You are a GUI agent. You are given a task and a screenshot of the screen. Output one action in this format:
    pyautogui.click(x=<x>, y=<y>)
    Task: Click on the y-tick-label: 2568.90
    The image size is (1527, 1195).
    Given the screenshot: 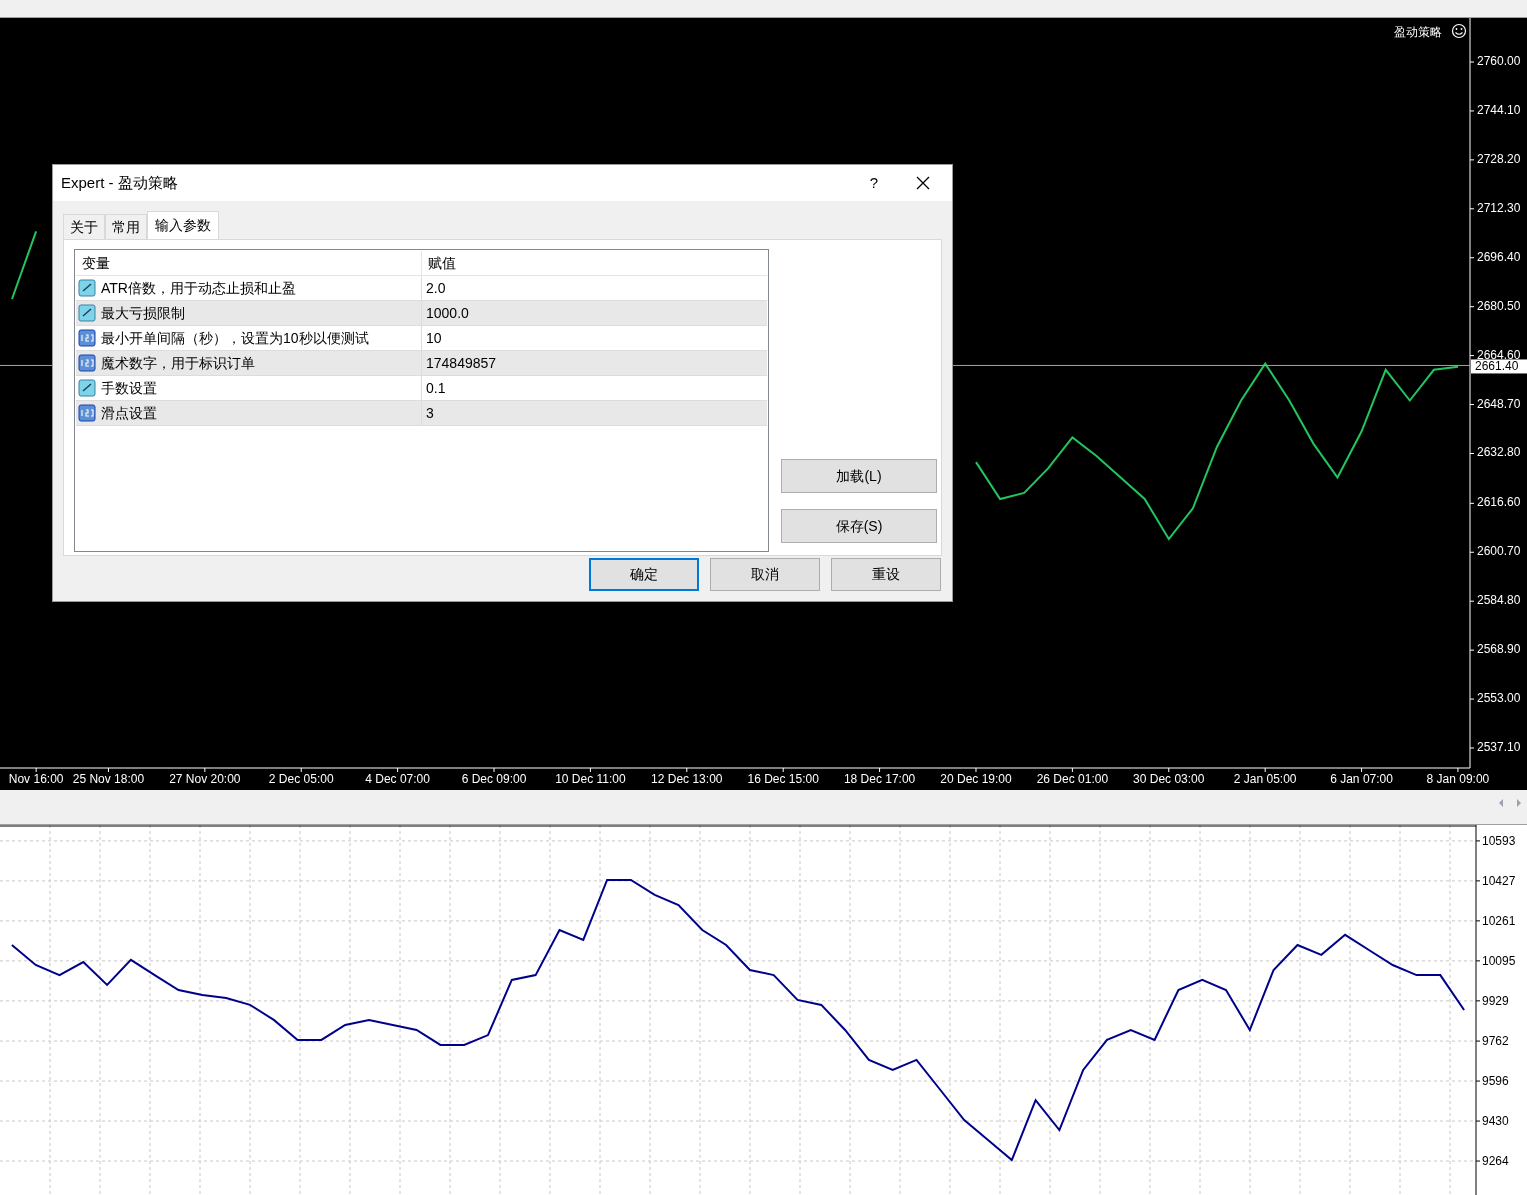 What is the action you would take?
    pyautogui.click(x=1499, y=649)
    